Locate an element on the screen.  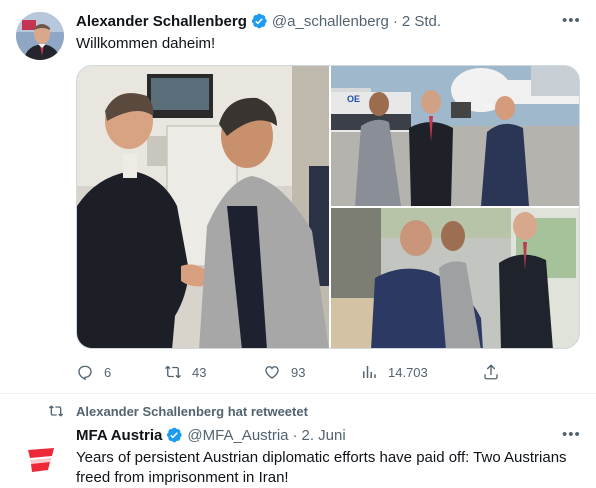
tweet-header: MFA Austria @MFA_Austria · 2. Juni is located at coordinates (211, 435).